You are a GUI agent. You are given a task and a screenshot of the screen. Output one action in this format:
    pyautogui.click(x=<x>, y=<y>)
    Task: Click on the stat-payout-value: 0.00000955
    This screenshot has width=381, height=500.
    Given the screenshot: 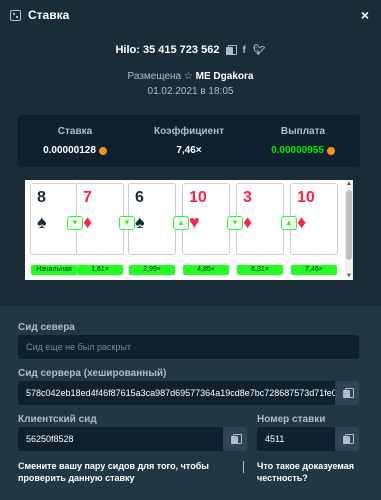 What is the action you would take?
    pyautogui.click(x=297, y=150)
    